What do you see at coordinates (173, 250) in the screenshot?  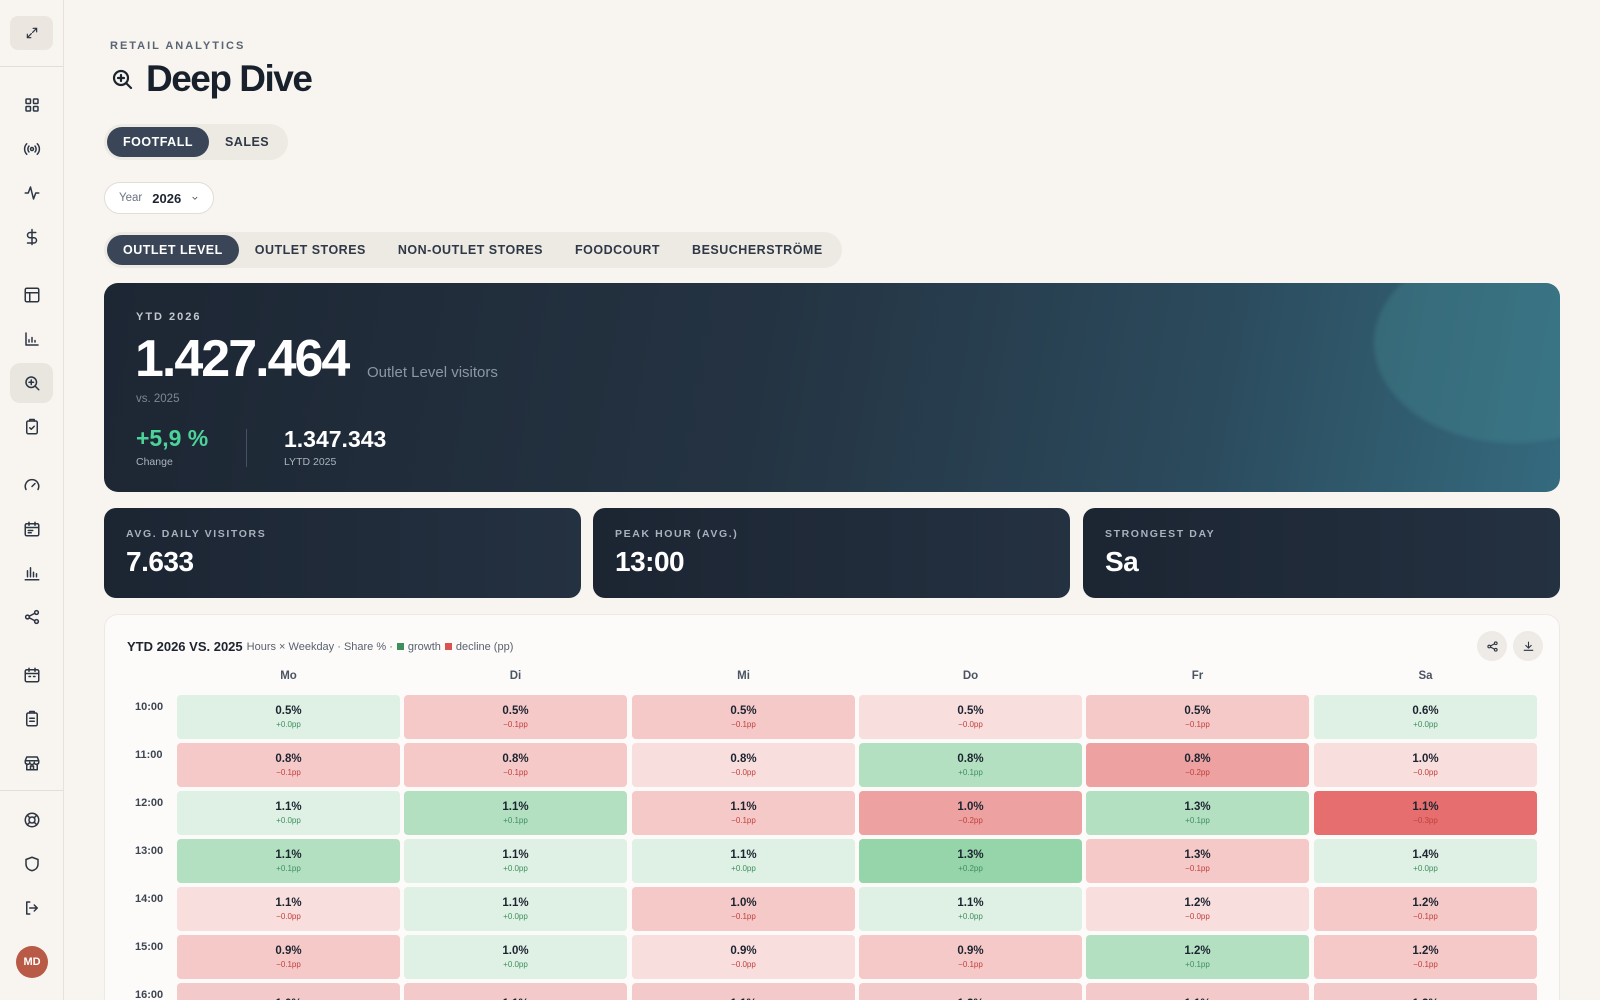 I see `tab-outlet-level: OUTLET LEVEL` at bounding box center [173, 250].